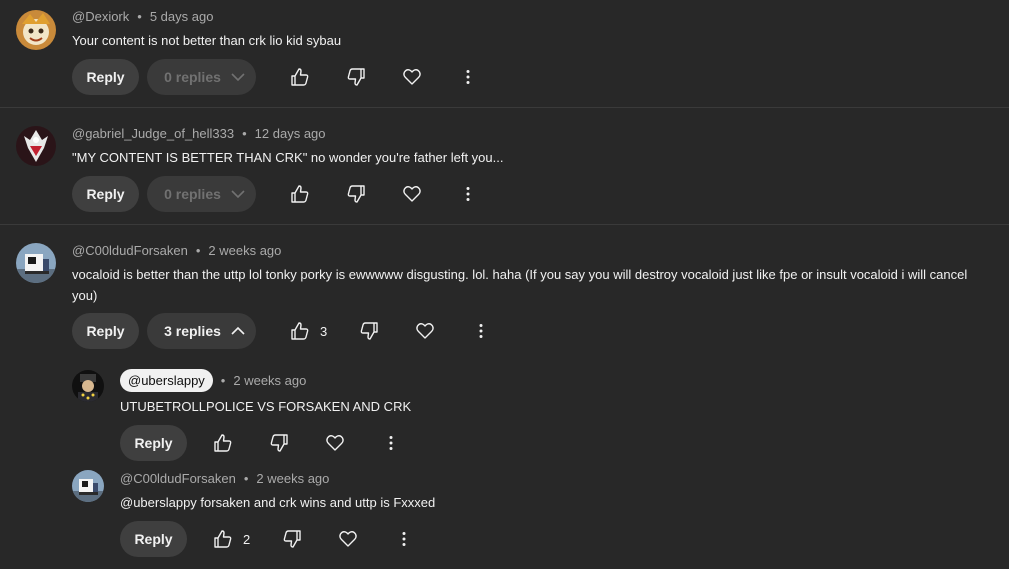  I want to click on replies-toggle-button: 3 replies, so click(201, 331).